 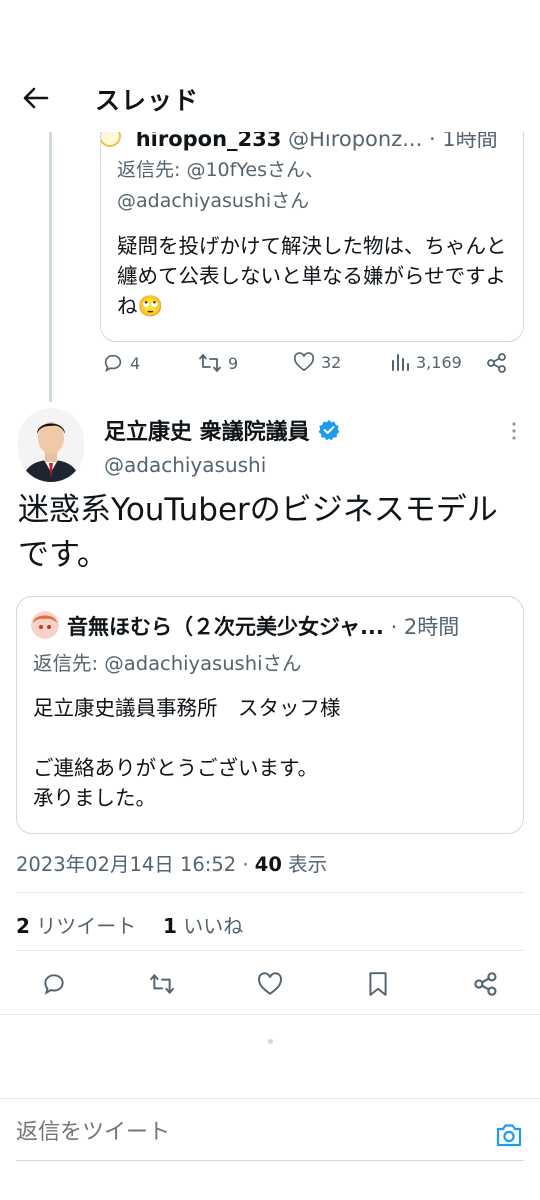 I want to click on like-stat: 1 いいね, so click(x=203, y=926).